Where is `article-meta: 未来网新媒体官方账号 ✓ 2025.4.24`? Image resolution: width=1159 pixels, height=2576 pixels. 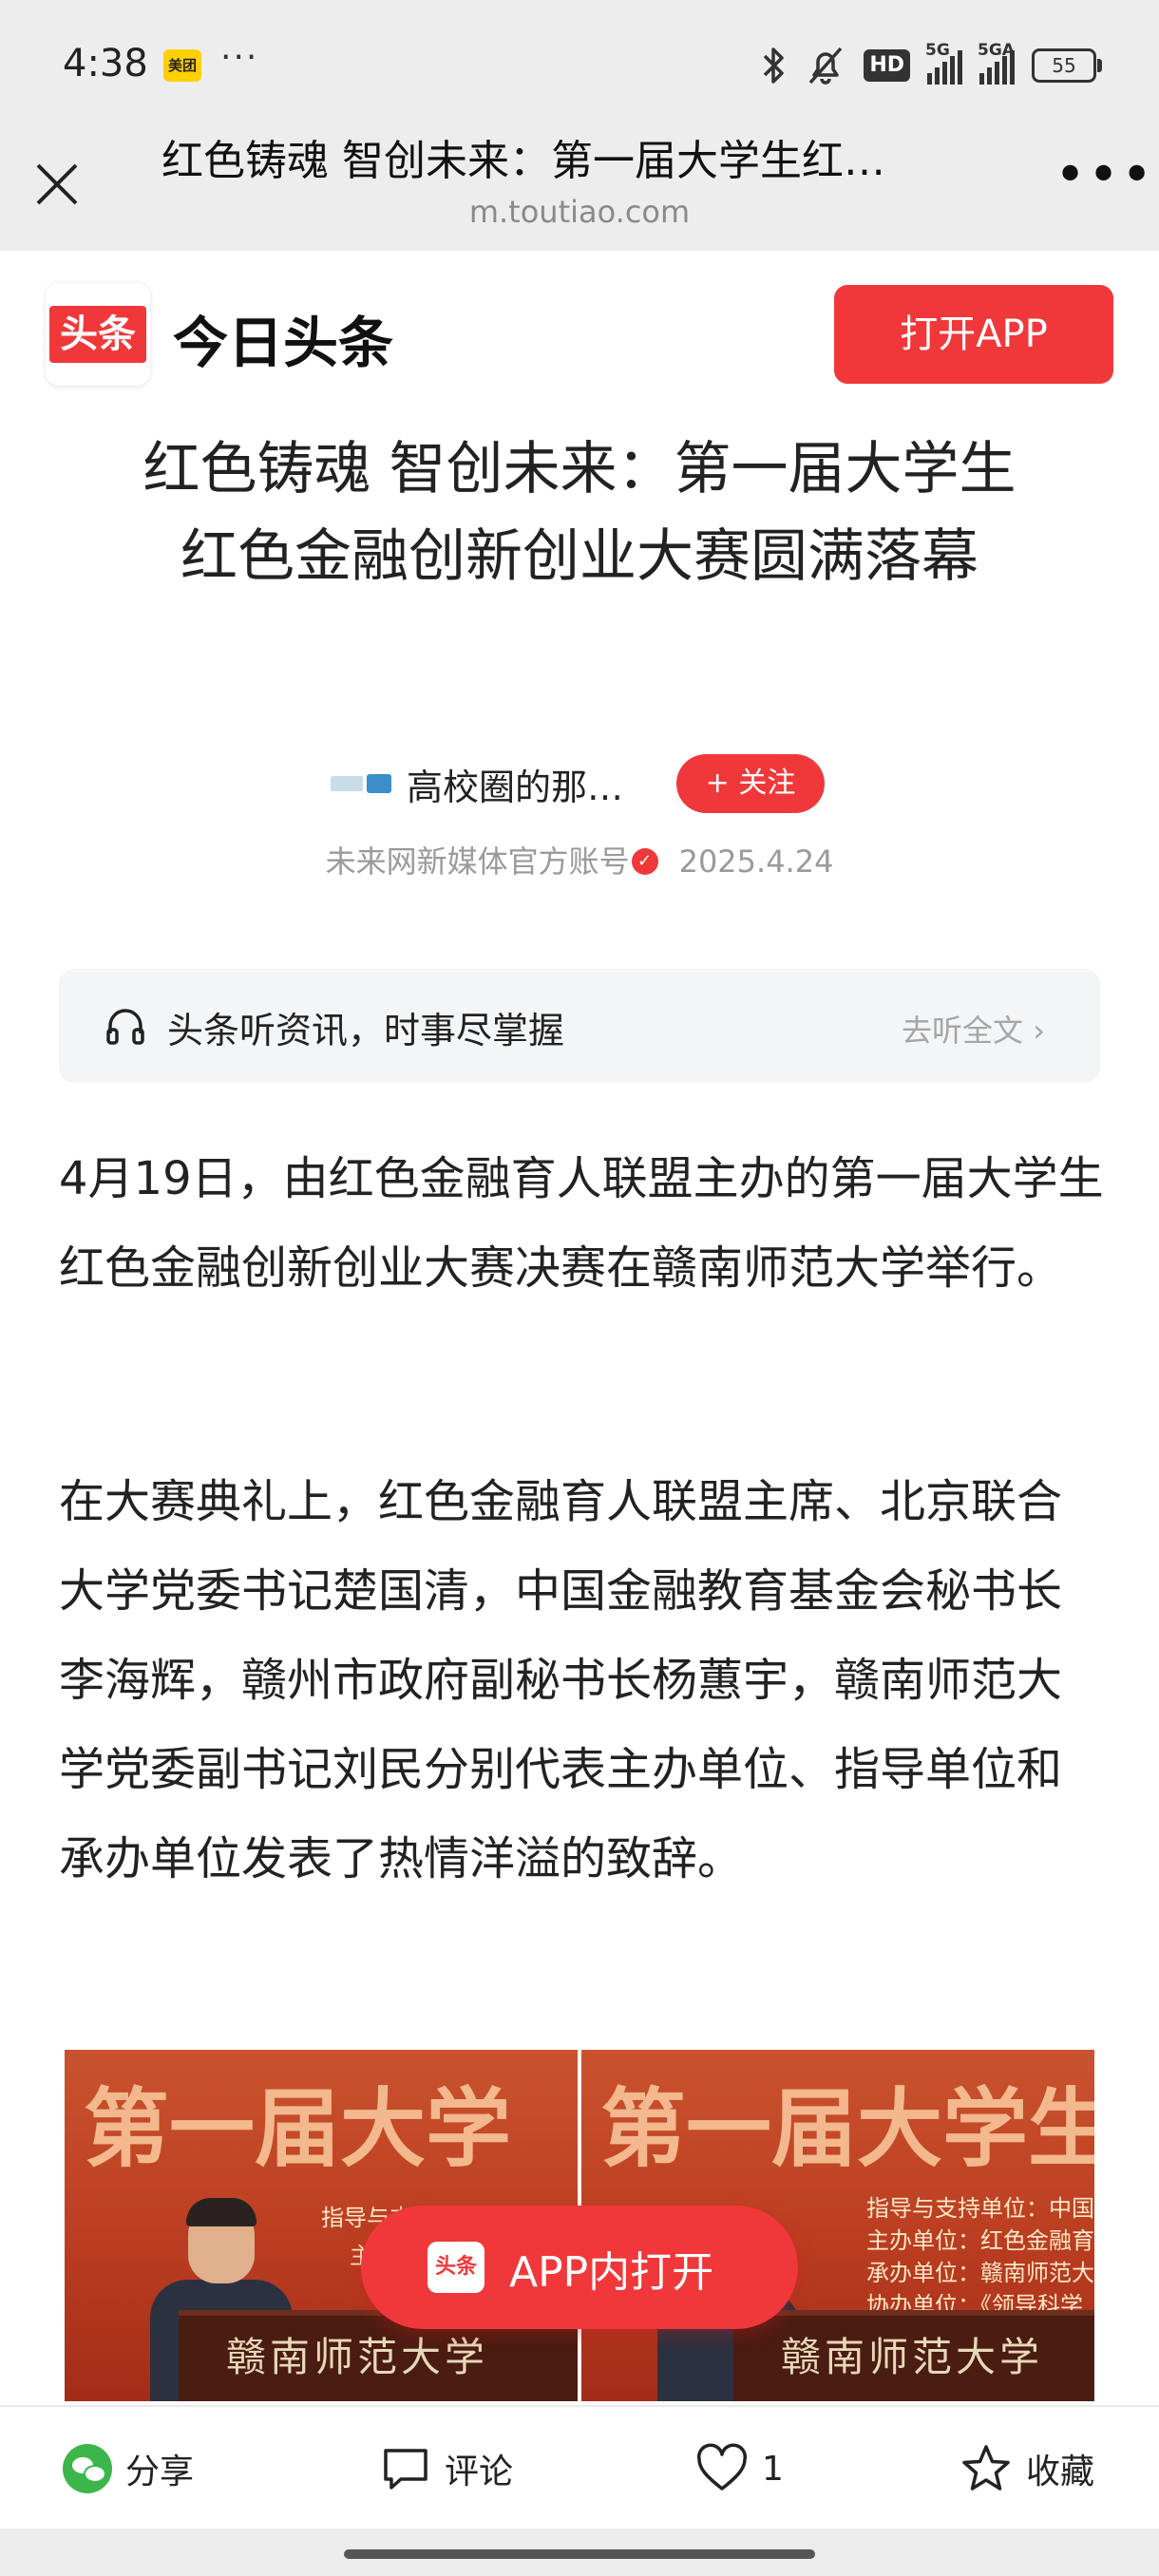
article-meta: 未来网新媒体官方账号 ✓ 2025.4.24 is located at coordinates (579, 859).